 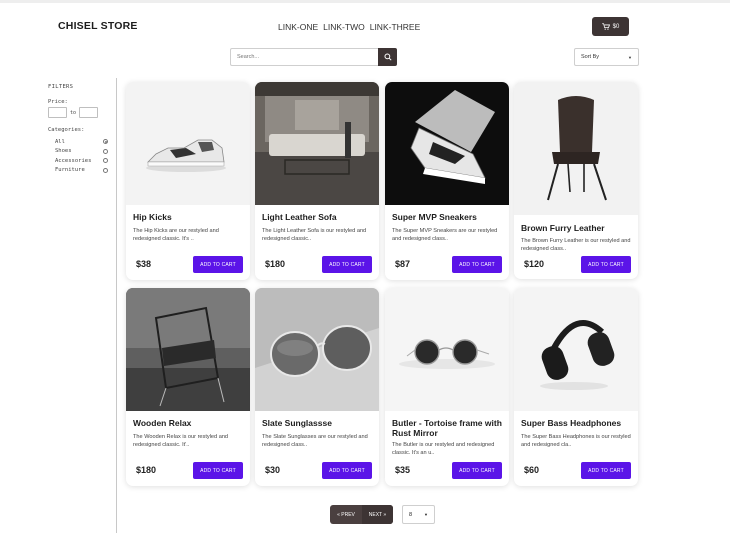 What do you see at coordinates (577, 228) in the screenshot?
I see `product-title: Brown Furry Leather` at bounding box center [577, 228].